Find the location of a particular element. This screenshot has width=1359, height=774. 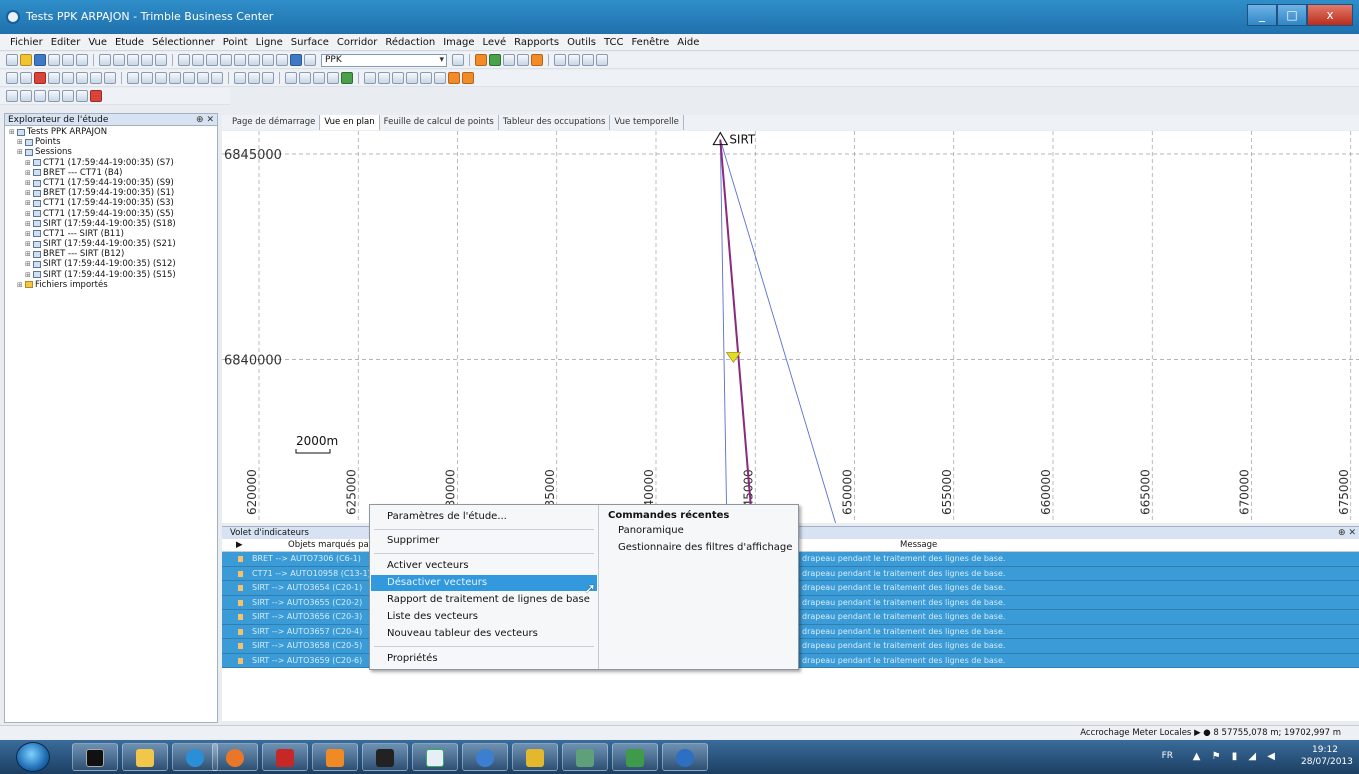

menu-fichier: Fichier is located at coordinates (26, 42).